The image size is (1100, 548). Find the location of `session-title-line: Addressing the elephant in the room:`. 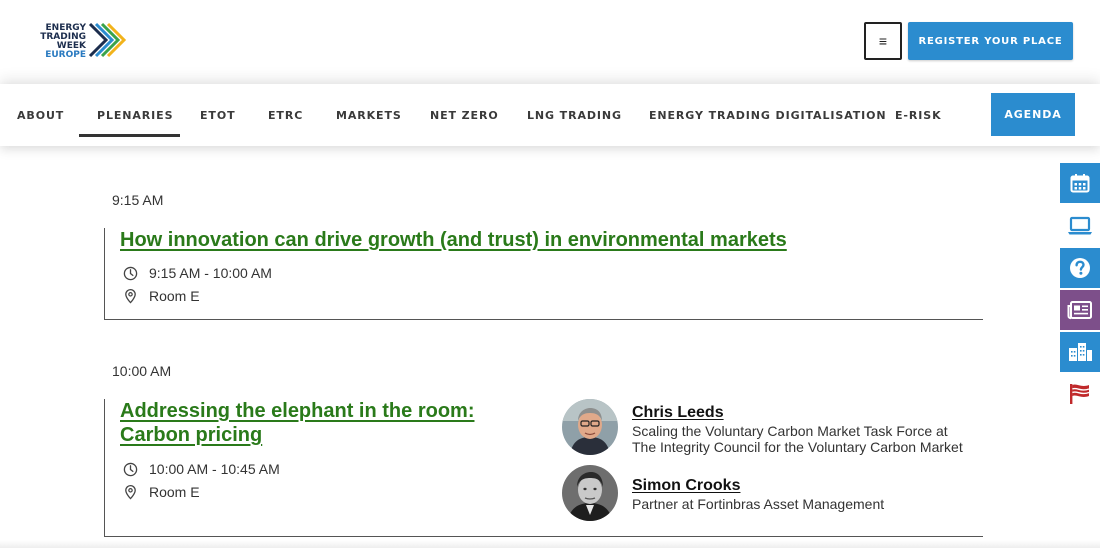

session-title-line: Addressing the elephant in the room: is located at coordinates (297, 411).